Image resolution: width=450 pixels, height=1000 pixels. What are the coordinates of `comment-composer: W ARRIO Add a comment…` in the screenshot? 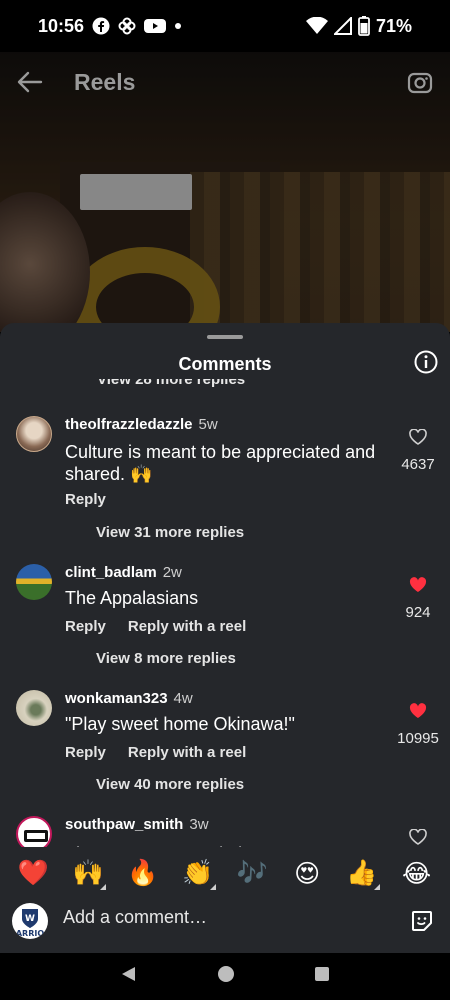 It's located at (225, 926).